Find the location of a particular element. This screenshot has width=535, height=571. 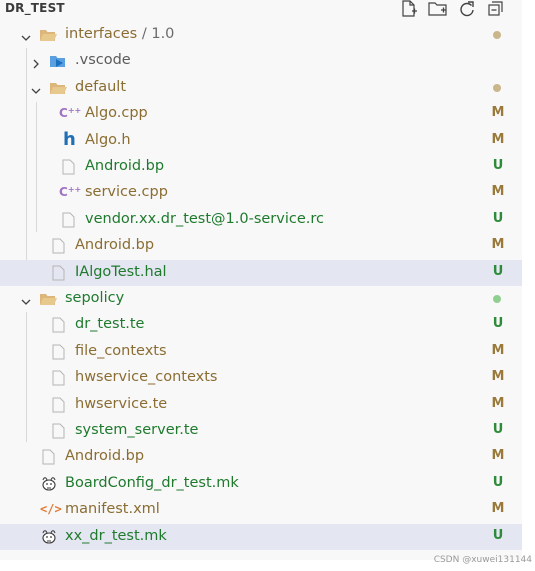

tree-label: default is located at coordinates (101, 87).